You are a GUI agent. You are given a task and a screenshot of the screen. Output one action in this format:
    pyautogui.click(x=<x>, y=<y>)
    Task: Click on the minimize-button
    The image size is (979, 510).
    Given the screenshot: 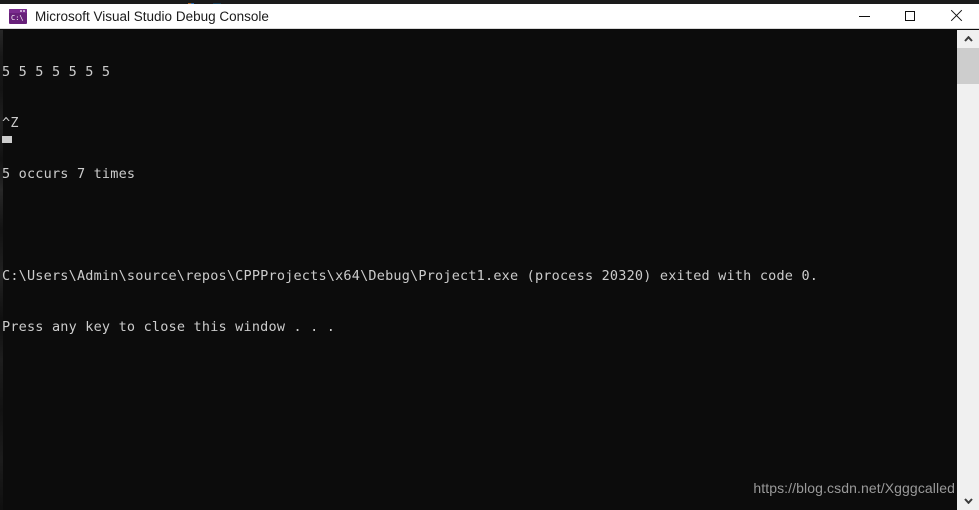 What is the action you would take?
    pyautogui.click(x=864, y=16)
    